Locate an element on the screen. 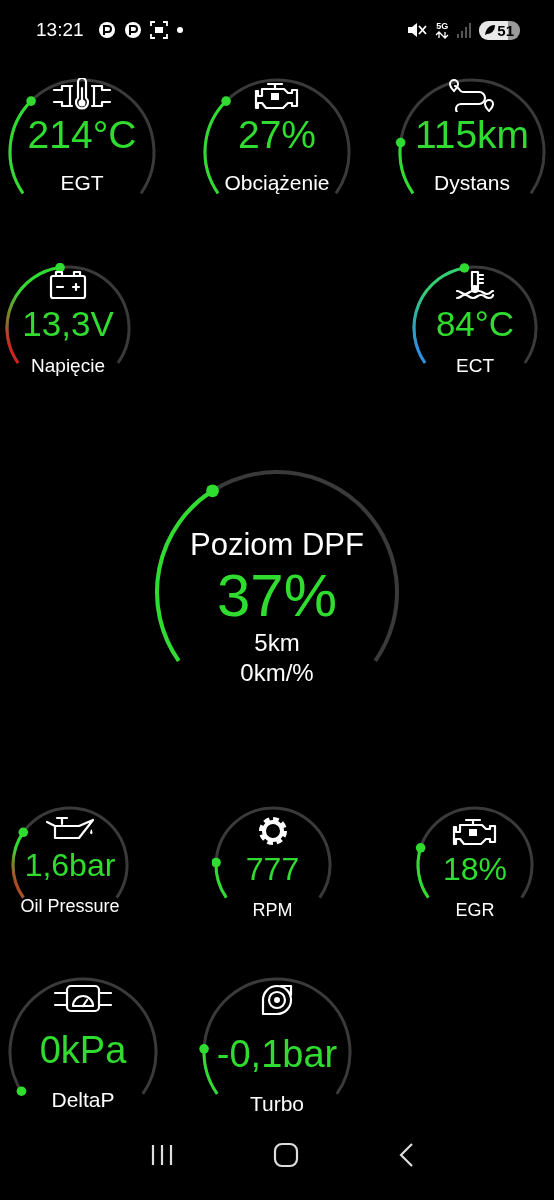  turbo-icon is located at coordinates (277, 1000).